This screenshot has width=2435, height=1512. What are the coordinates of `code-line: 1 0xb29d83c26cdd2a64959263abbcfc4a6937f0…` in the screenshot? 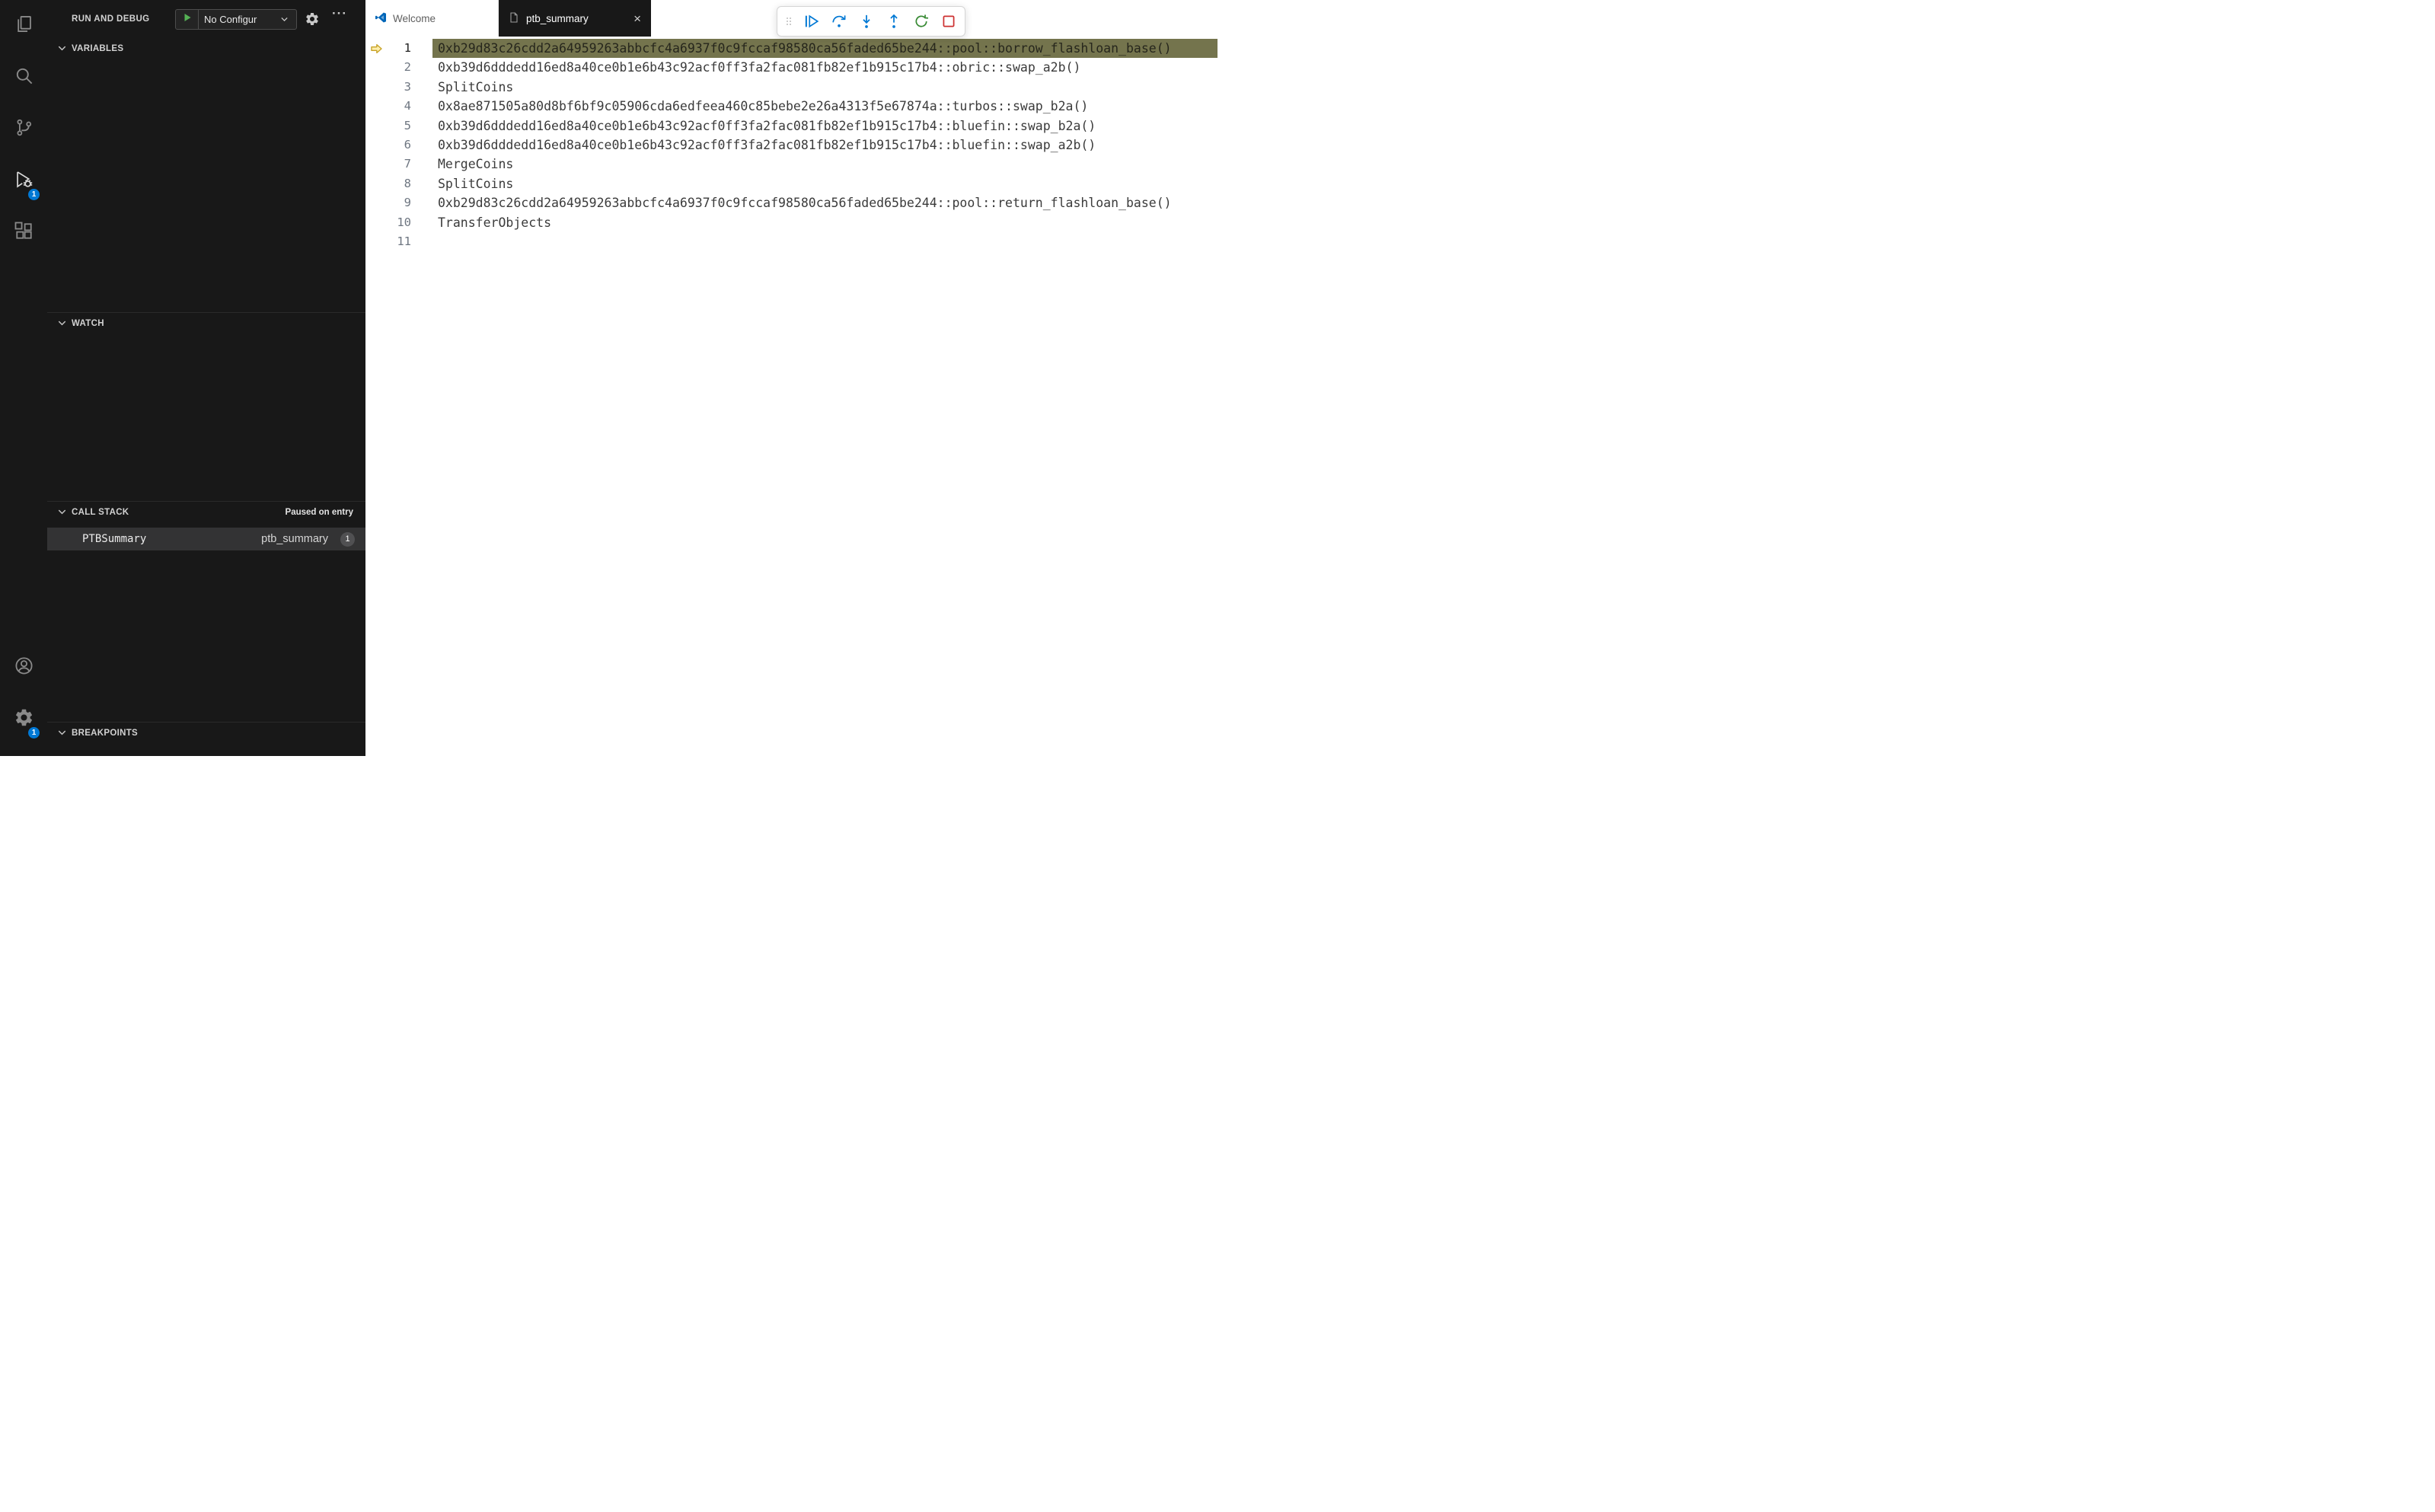 It's located at (791, 49).